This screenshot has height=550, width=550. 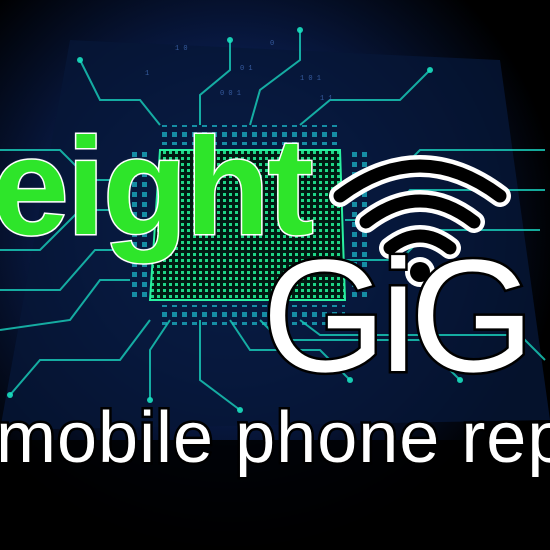 I want to click on svg-text: 1 0 1, so click(x=310, y=79).